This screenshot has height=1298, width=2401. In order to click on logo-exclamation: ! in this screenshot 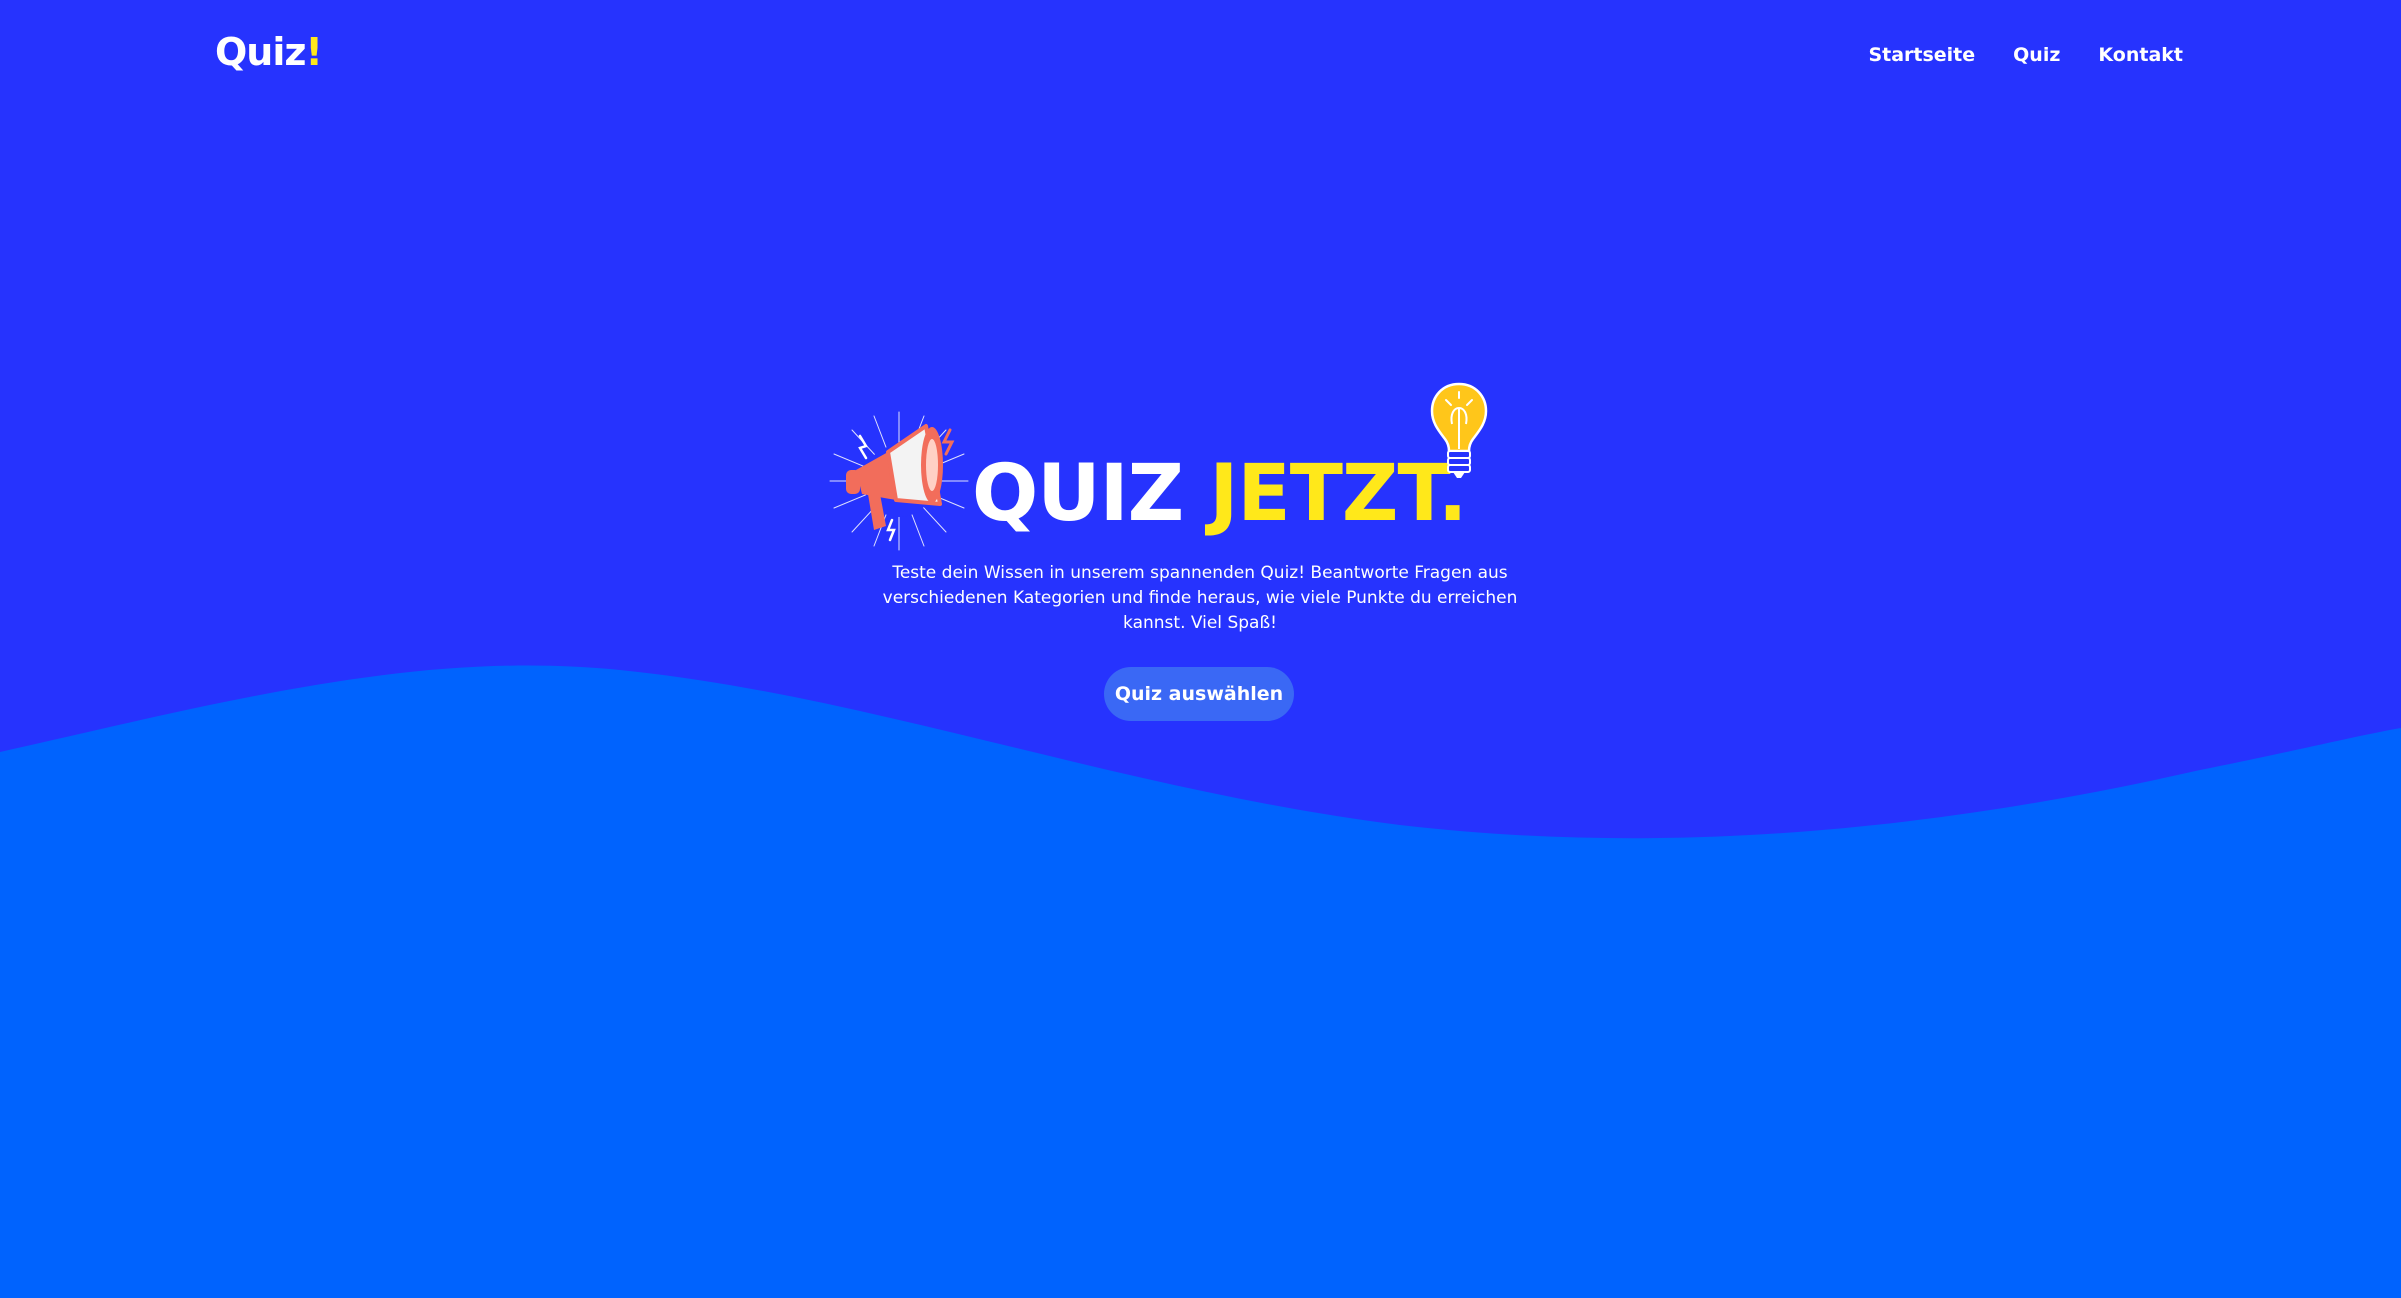, I will do `click(314, 52)`.